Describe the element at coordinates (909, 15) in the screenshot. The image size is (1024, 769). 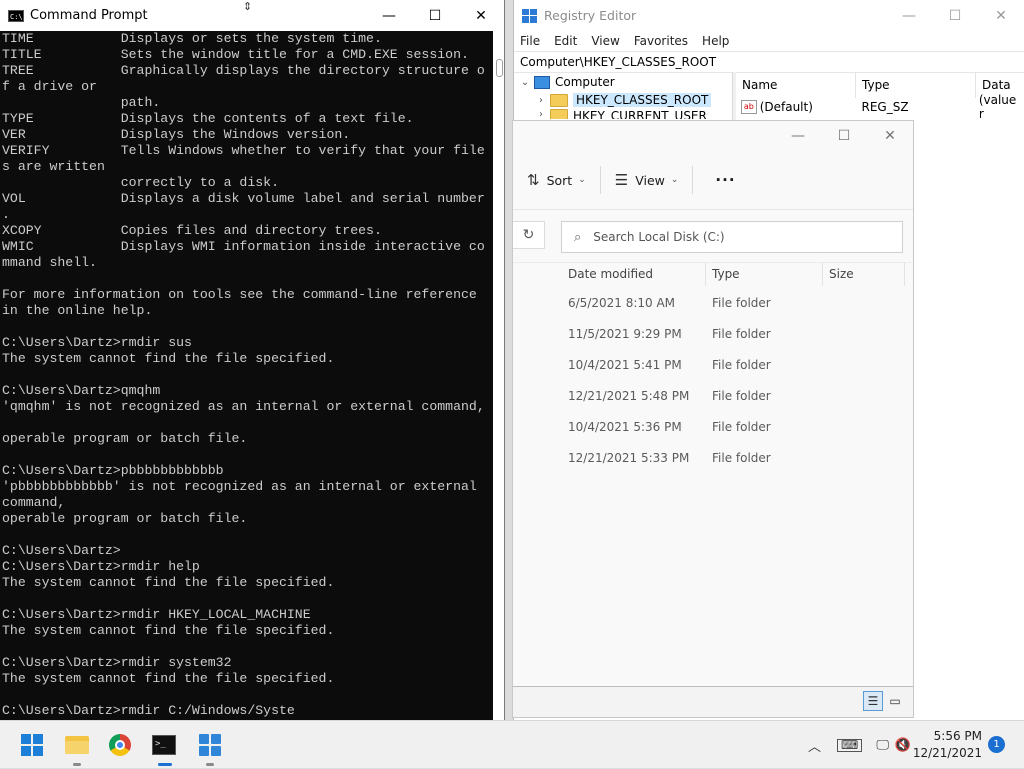
I see `reg-minimize-button: —` at that location.